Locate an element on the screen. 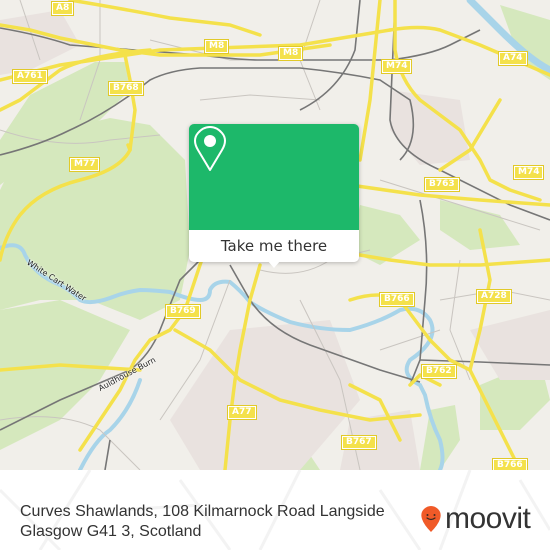 This screenshot has height=550, width=550. road-label-a74: A74 is located at coordinates (513, 58).